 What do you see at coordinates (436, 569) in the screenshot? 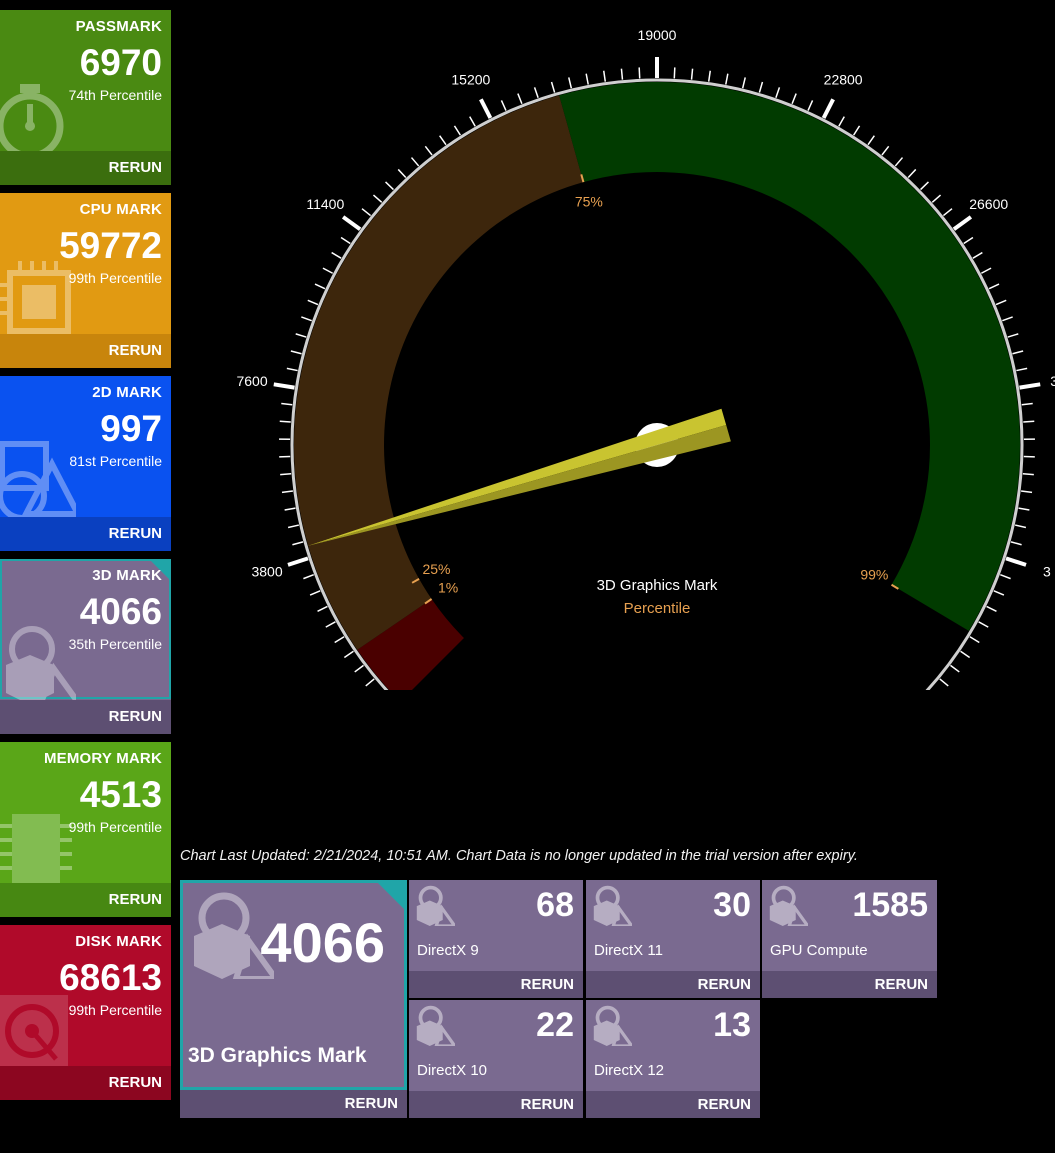
I see `percentile-marker-label: 25%` at bounding box center [436, 569].